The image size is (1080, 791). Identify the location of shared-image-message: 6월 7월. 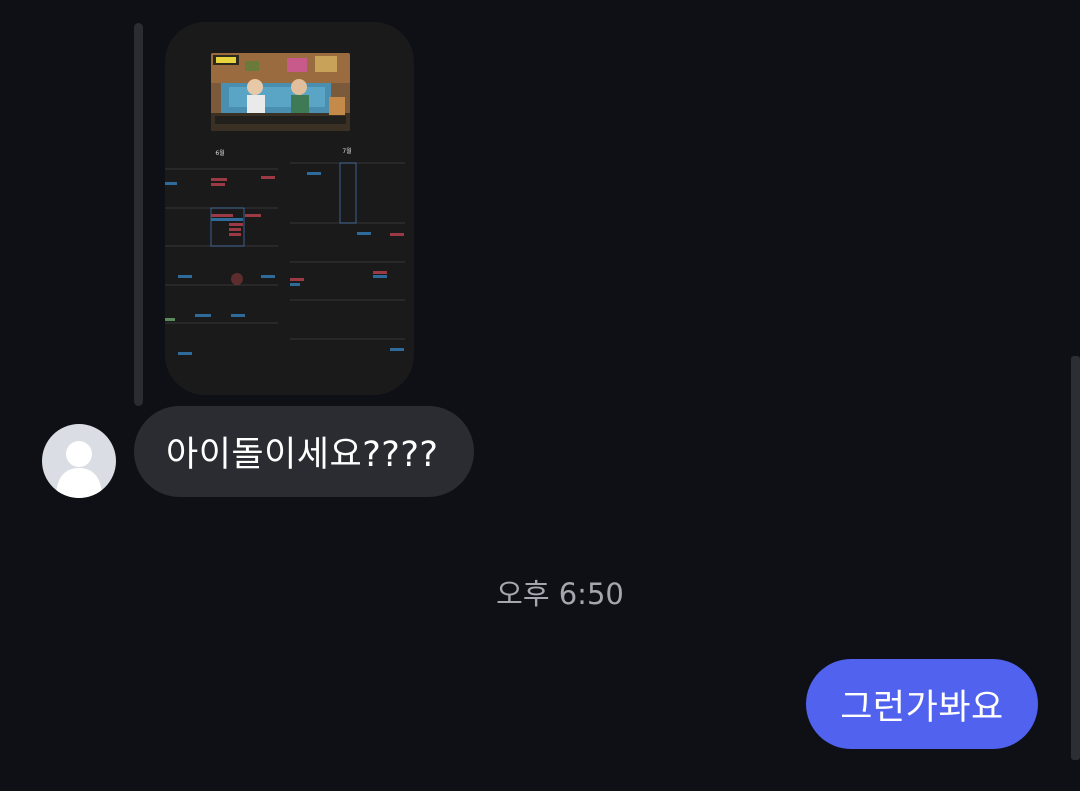
(289, 208).